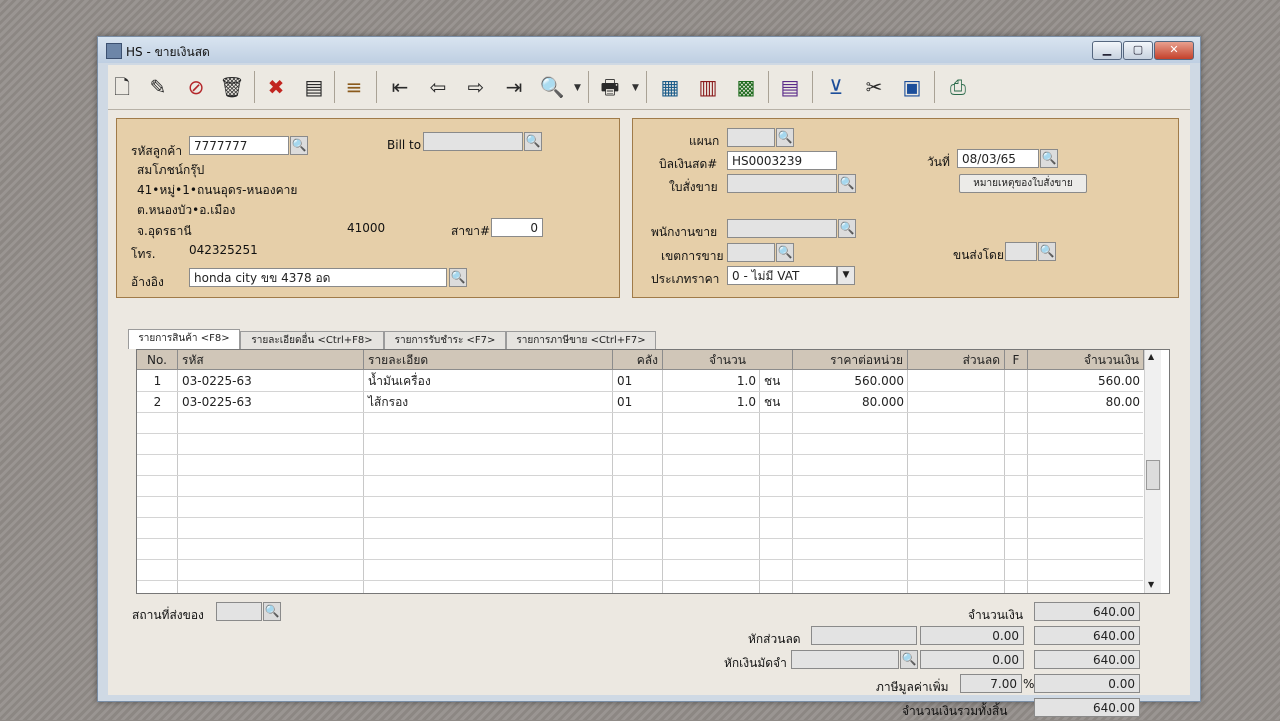 This screenshot has height=721, width=1280. I want to click on billto-input, so click(473, 141).